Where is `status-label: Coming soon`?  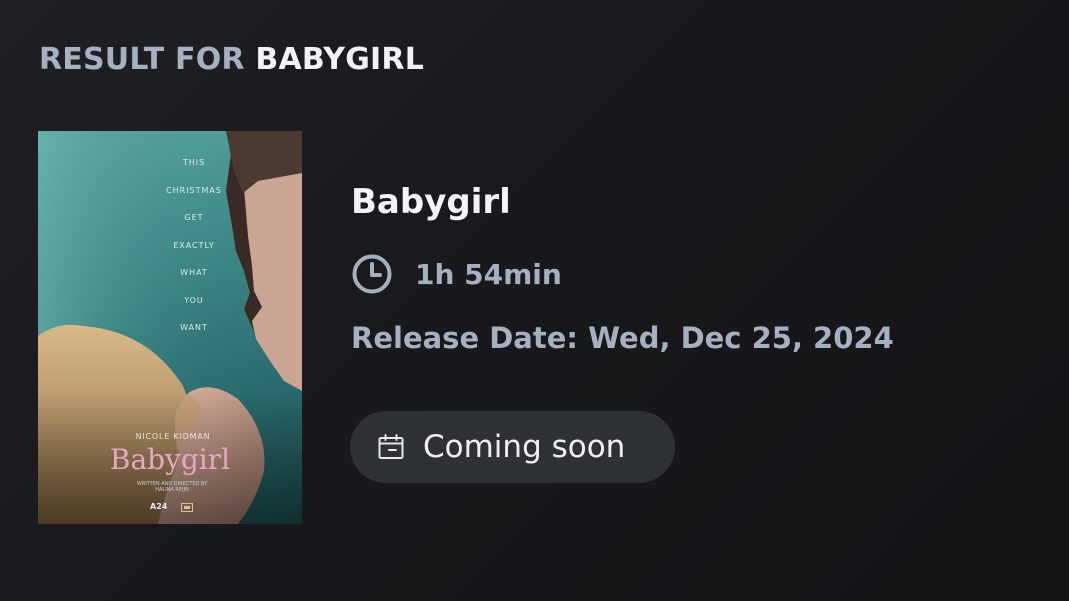
status-label: Coming soon is located at coordinates (524, 447).